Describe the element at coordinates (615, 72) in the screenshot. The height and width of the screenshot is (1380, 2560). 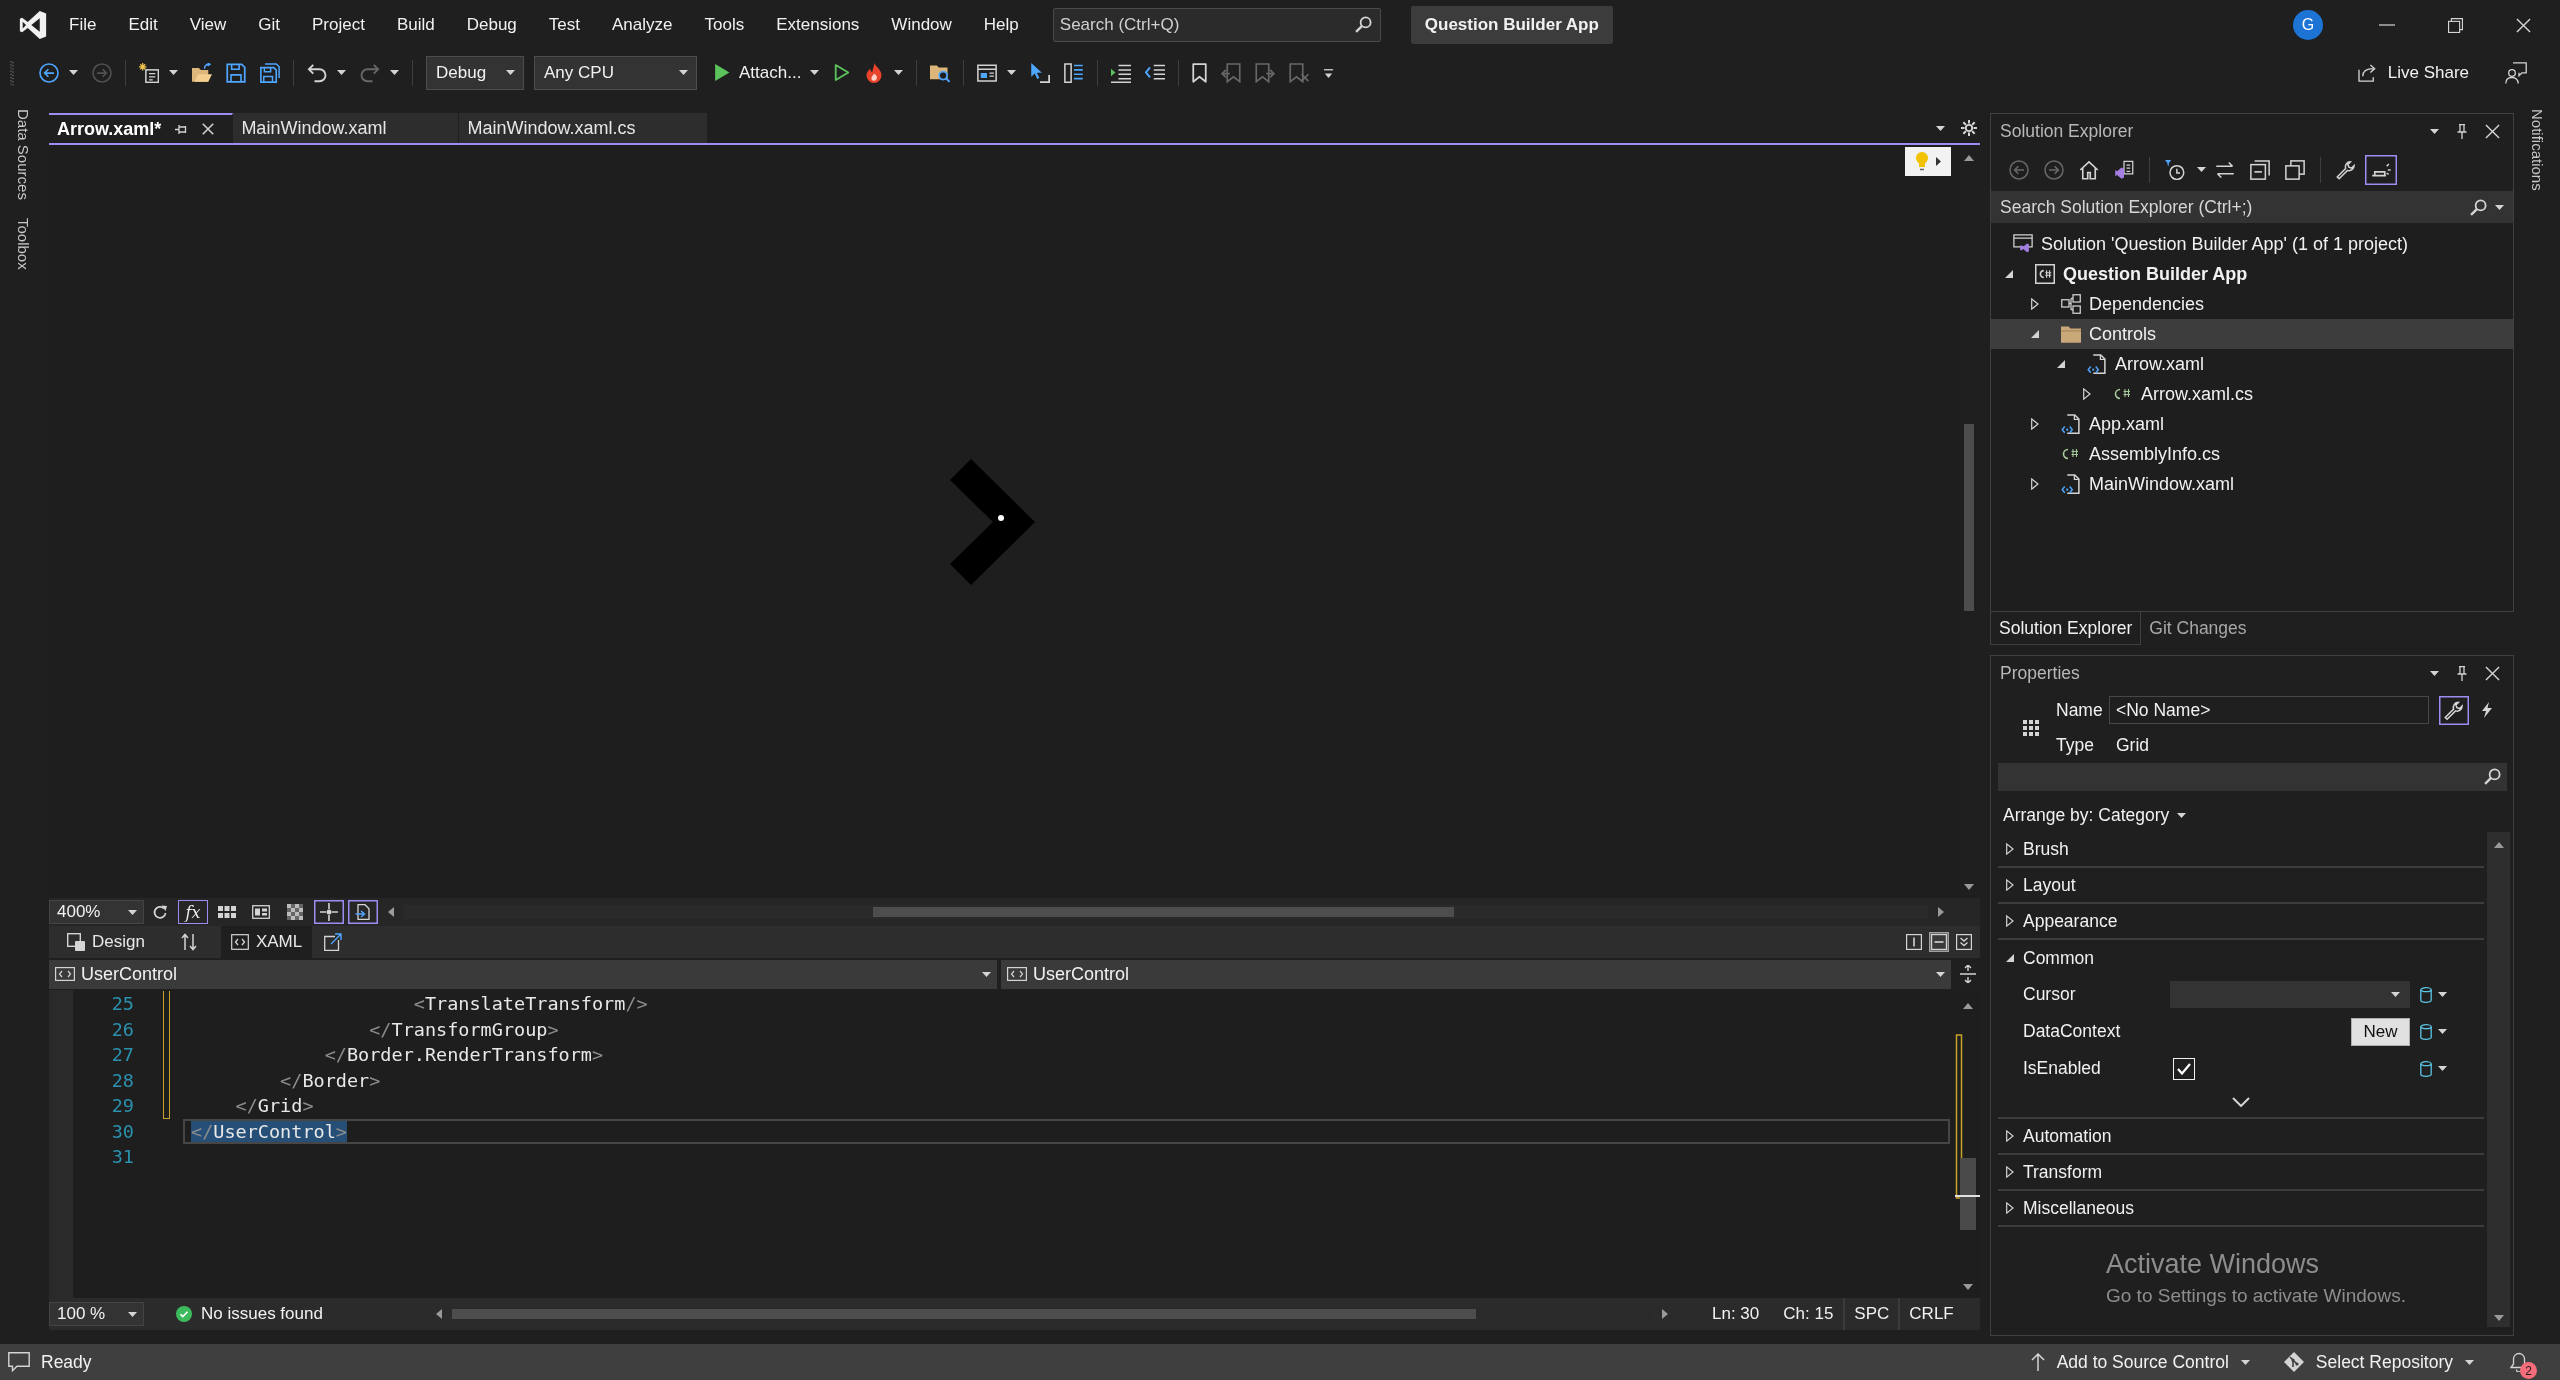
I see `platform-dropdown: Any CPU` at that location.